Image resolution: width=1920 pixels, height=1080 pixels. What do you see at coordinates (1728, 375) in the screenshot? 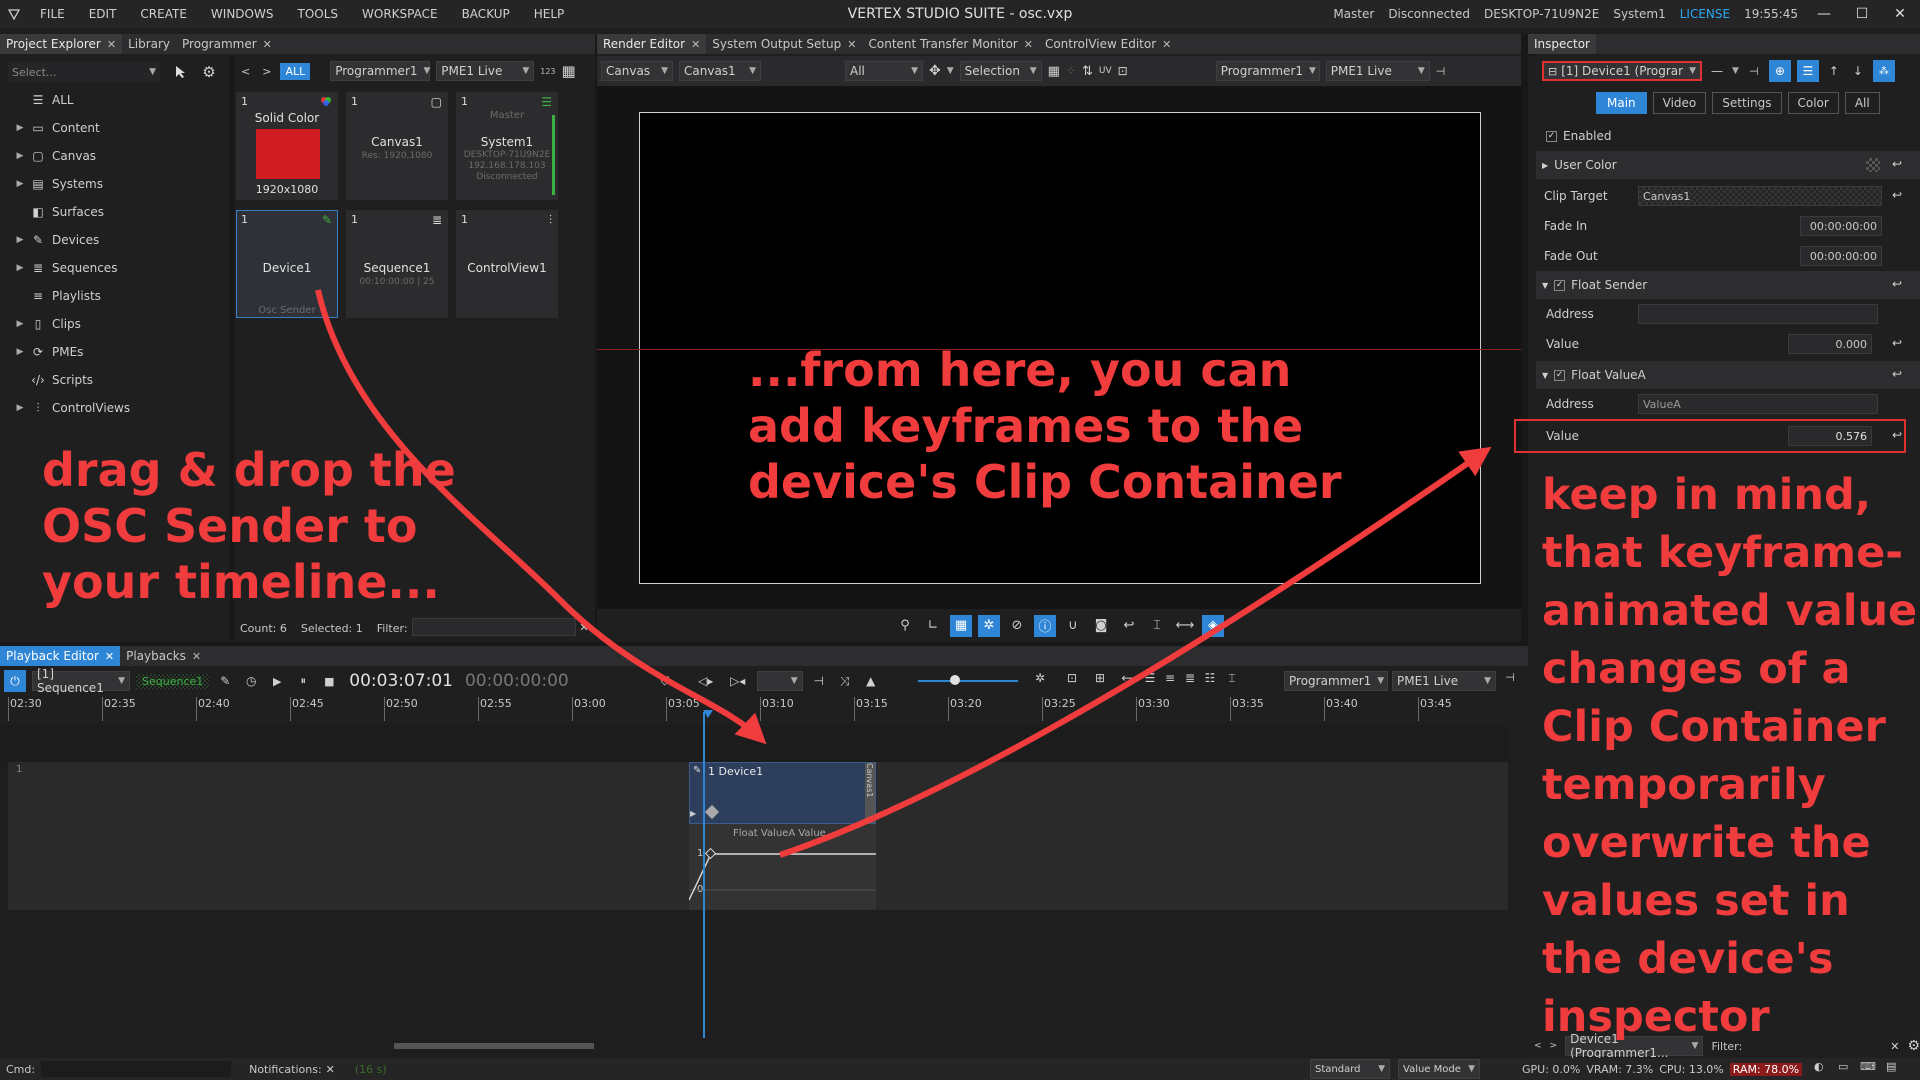
I see `float-valuea-header: ▼ ✓ Float ValueA ↩` at bounding box center [1728, 375].